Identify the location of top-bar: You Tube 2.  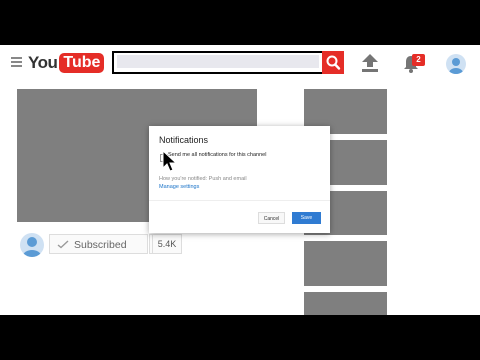
(240, 66).